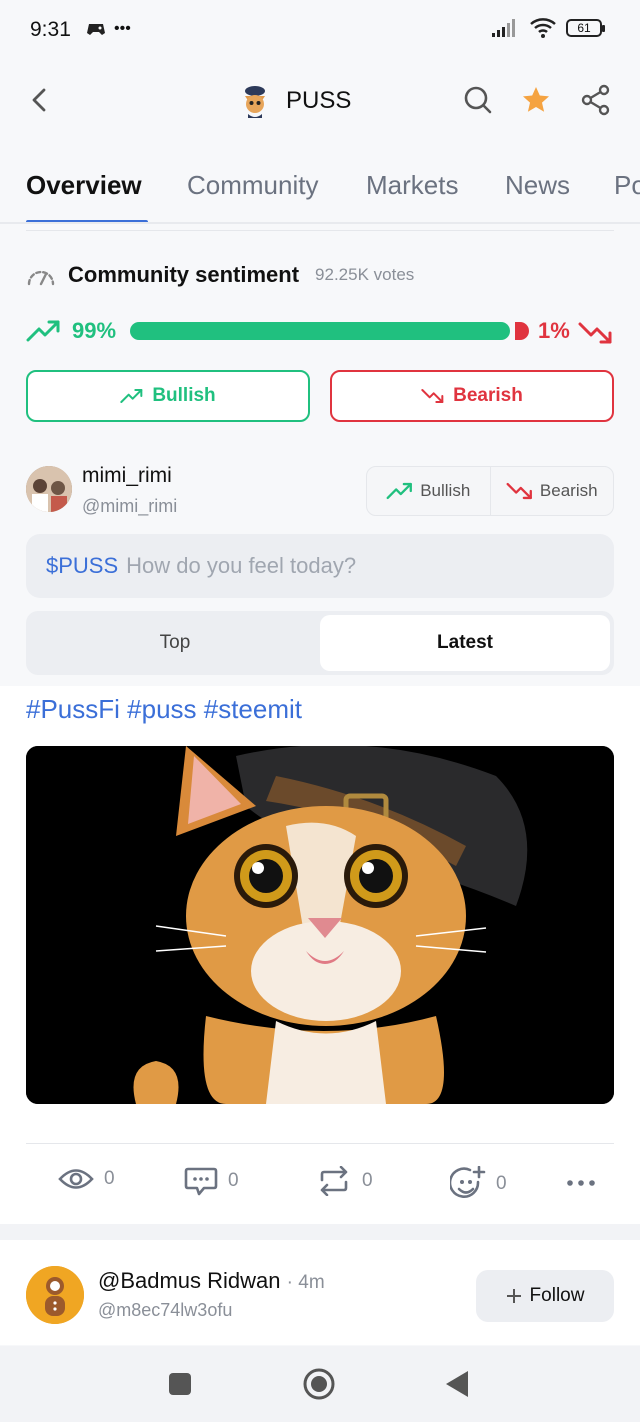 The width and height of the screenshot is (640, 1422). What do you see at coordinates (568, 490) in the screenshot?
I see `composer-bearish-label: Bearish` at bounding box center [568, 490].